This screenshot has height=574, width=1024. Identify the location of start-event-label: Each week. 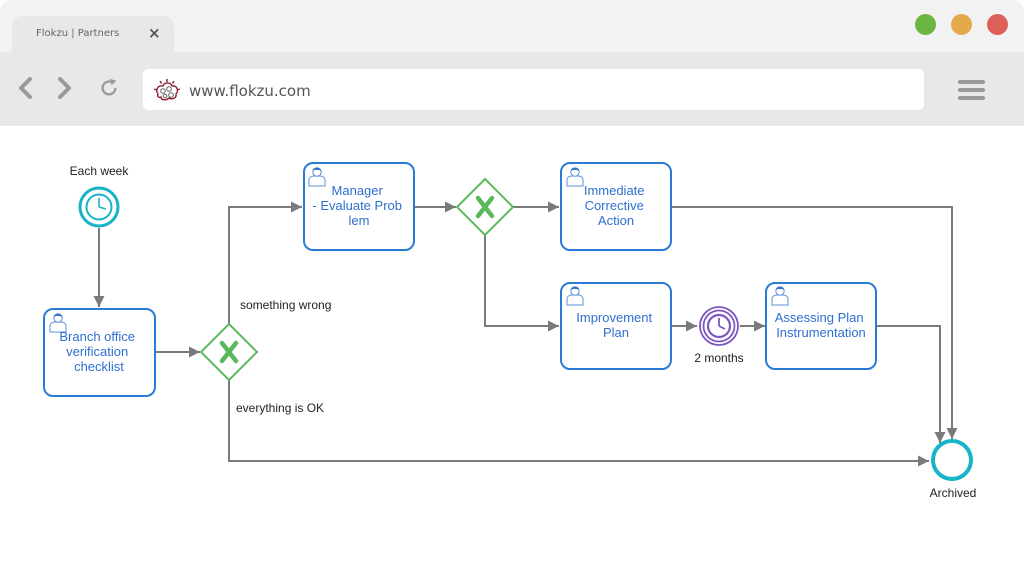
(100, 171).